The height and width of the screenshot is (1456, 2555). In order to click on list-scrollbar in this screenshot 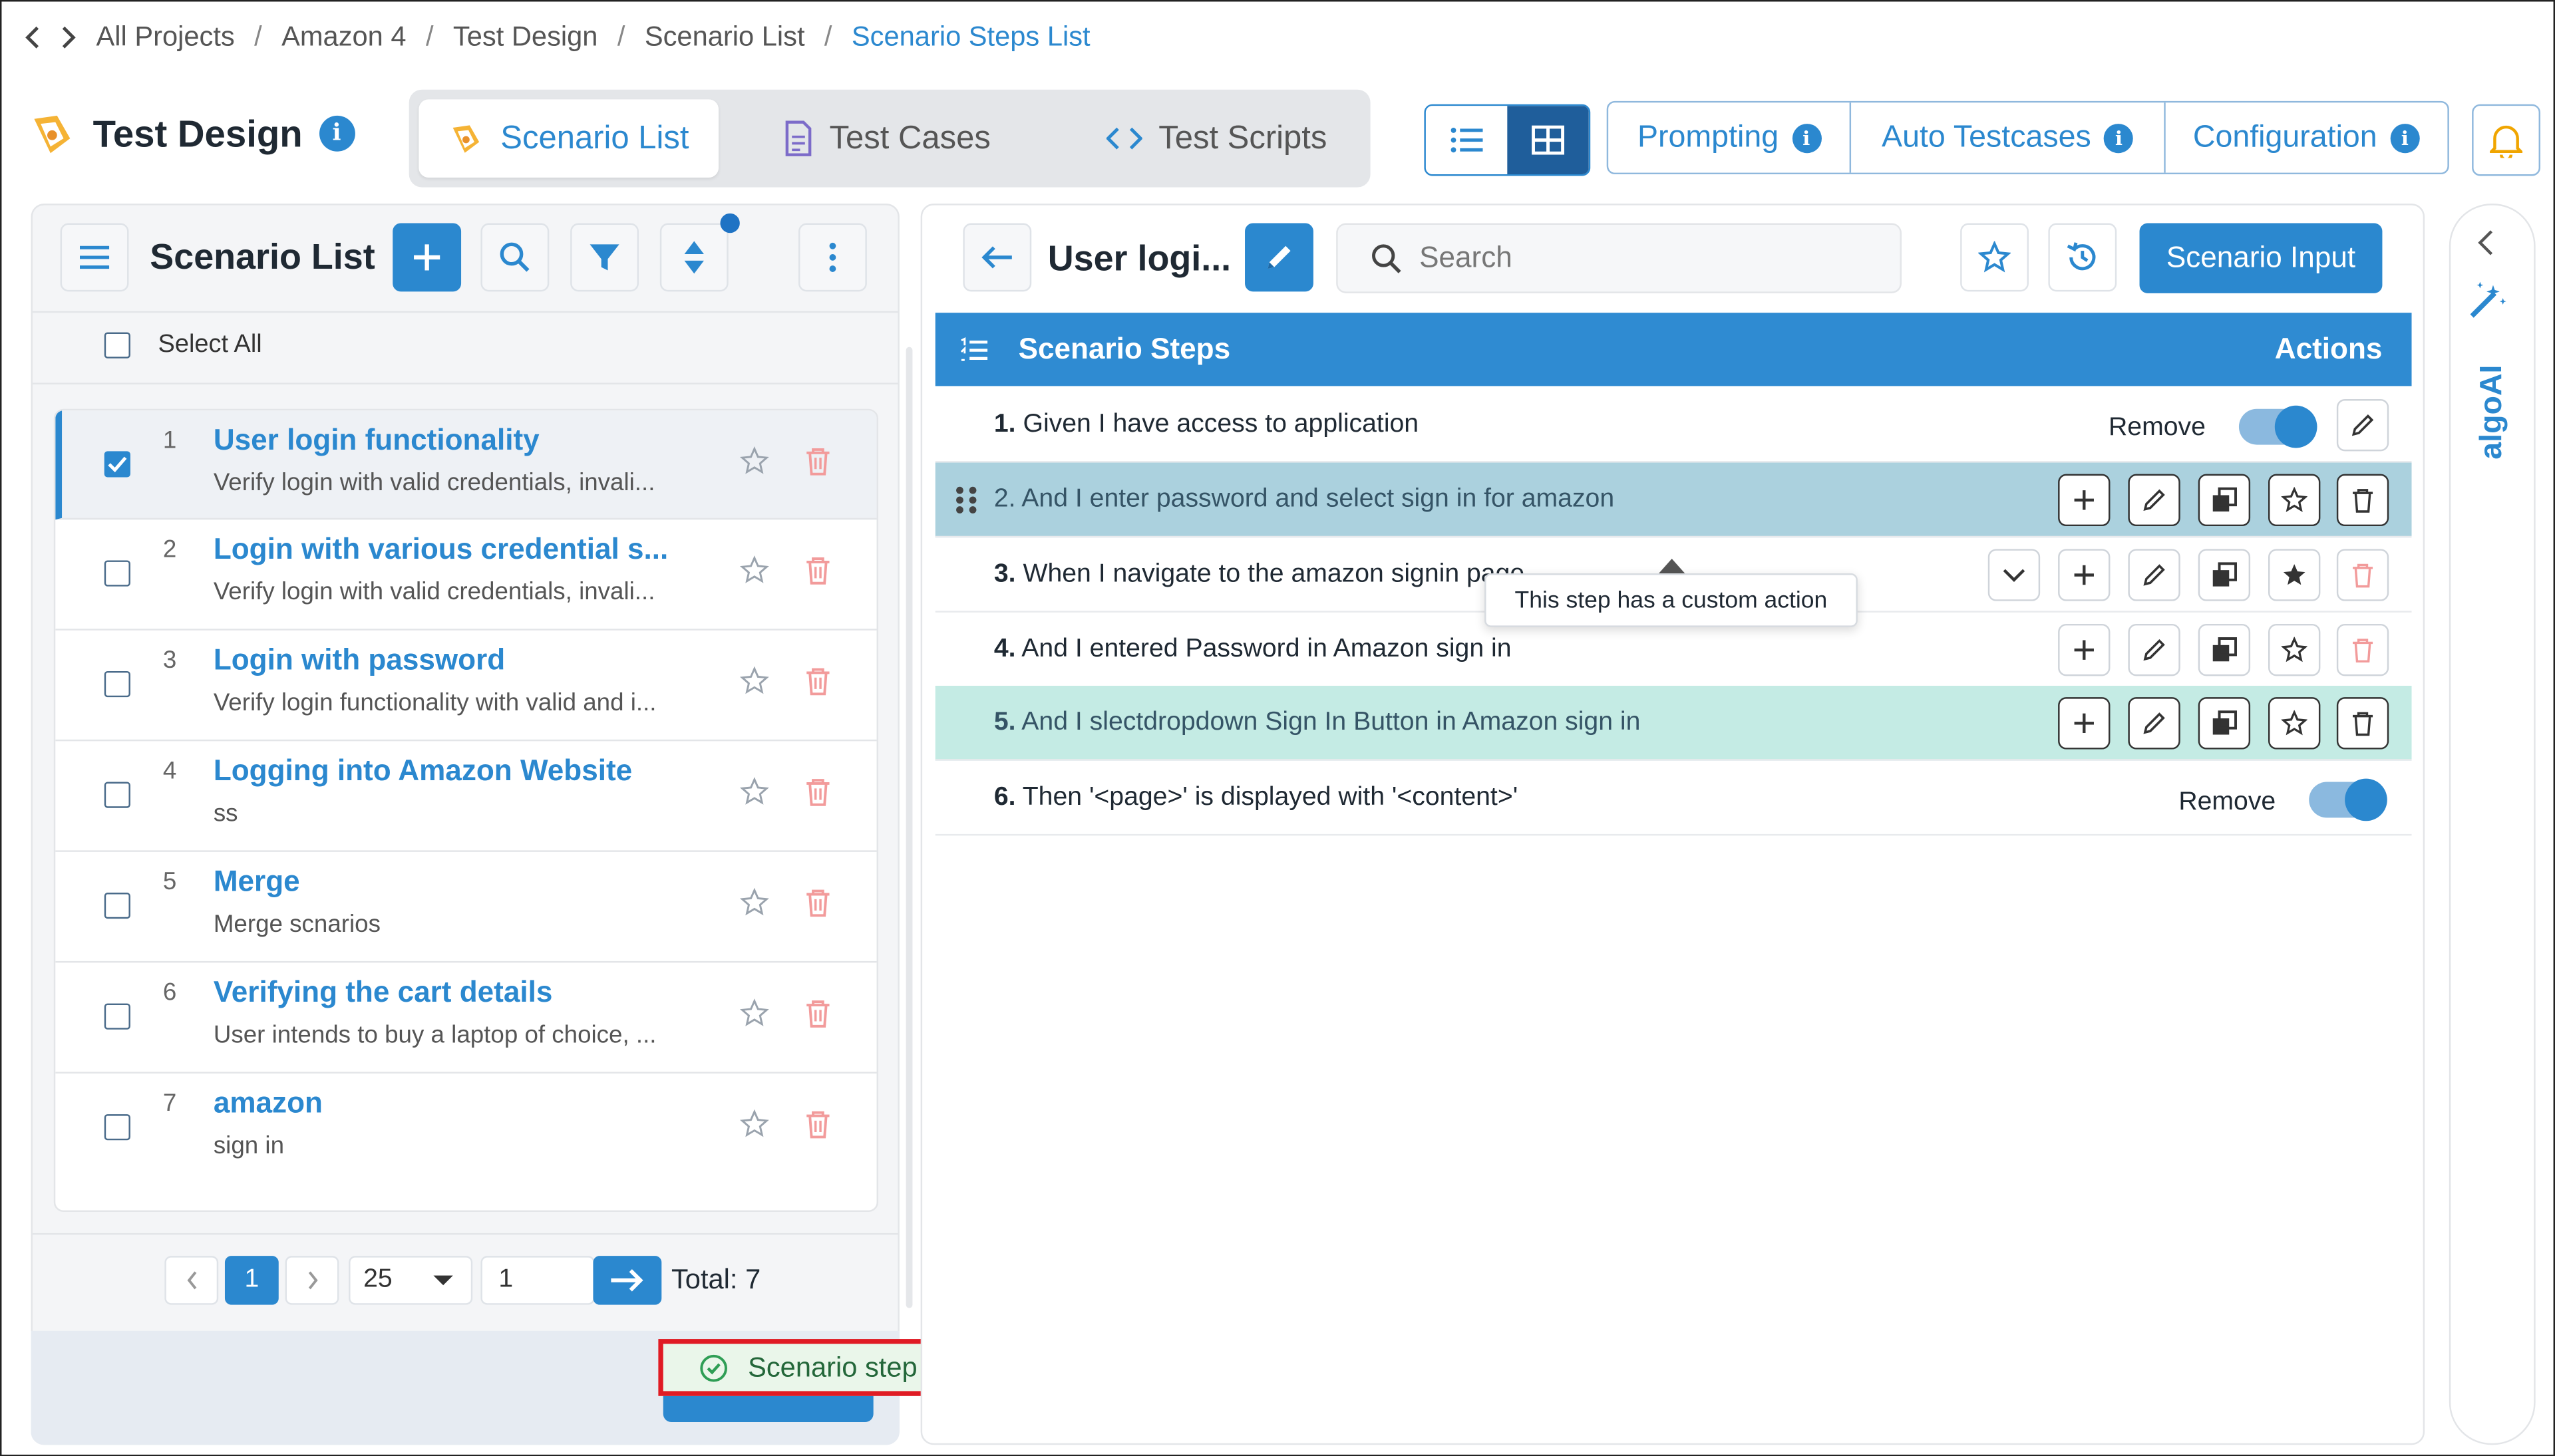, I will do `click(910, 827)`.